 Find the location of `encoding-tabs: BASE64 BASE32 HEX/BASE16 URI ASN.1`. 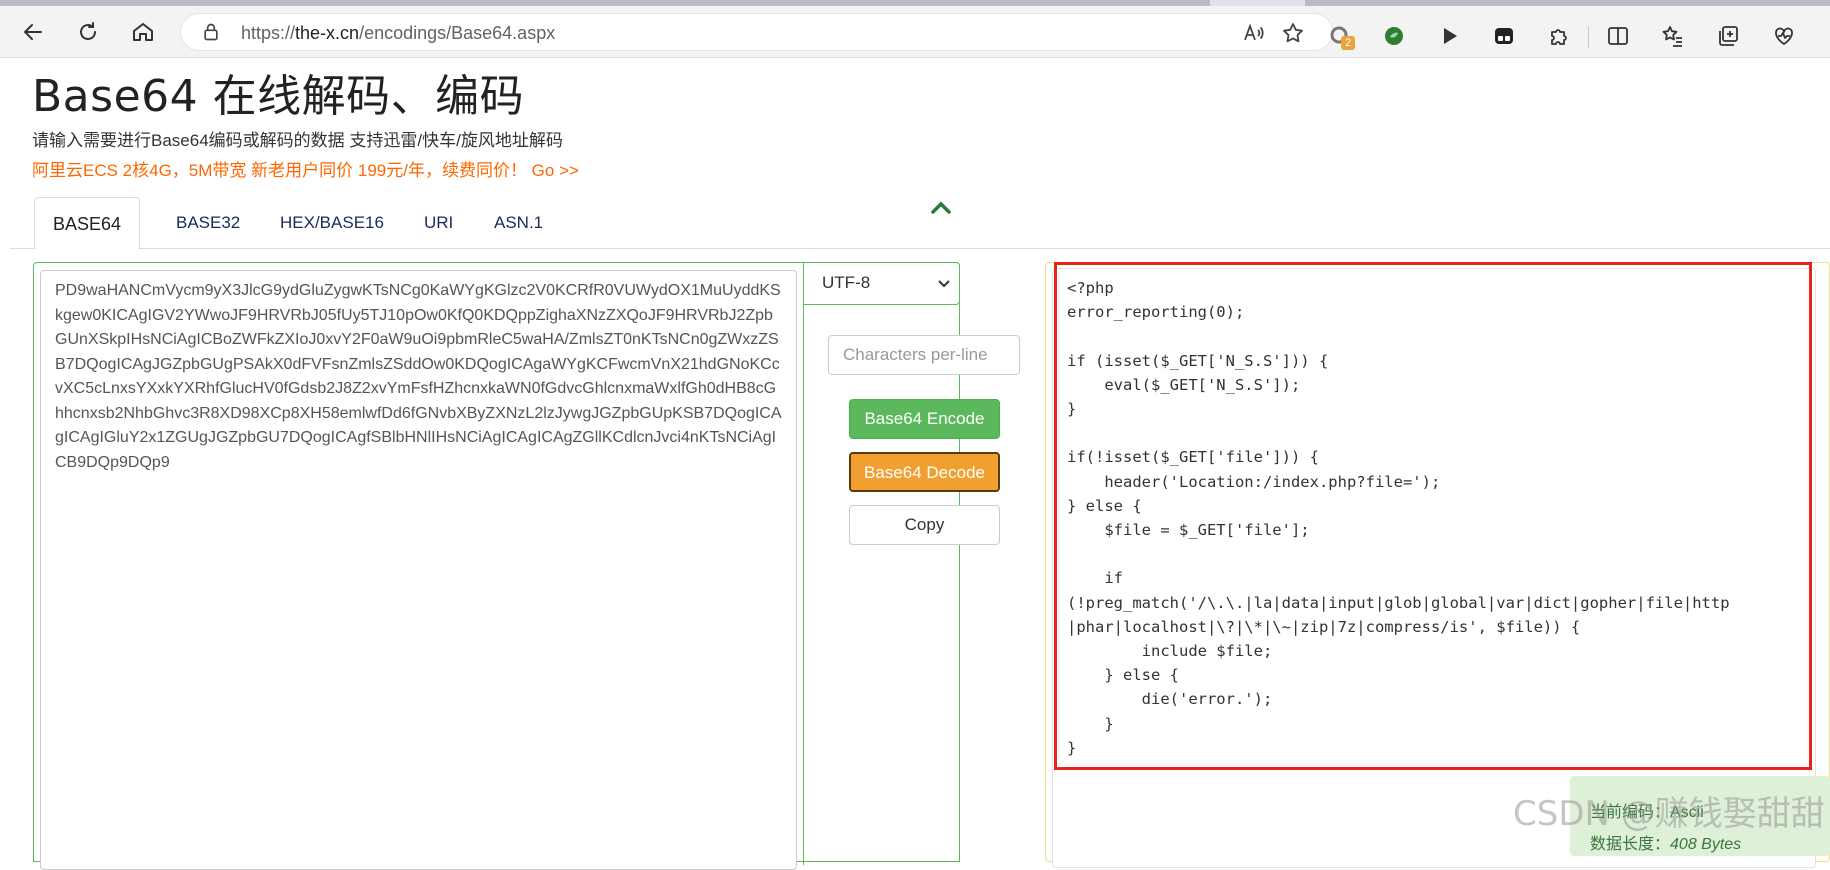

encoding-tabs: BASE64 BASE32 HEX/BASE16 URI ASN.1 is located at coordinates (920, 223).